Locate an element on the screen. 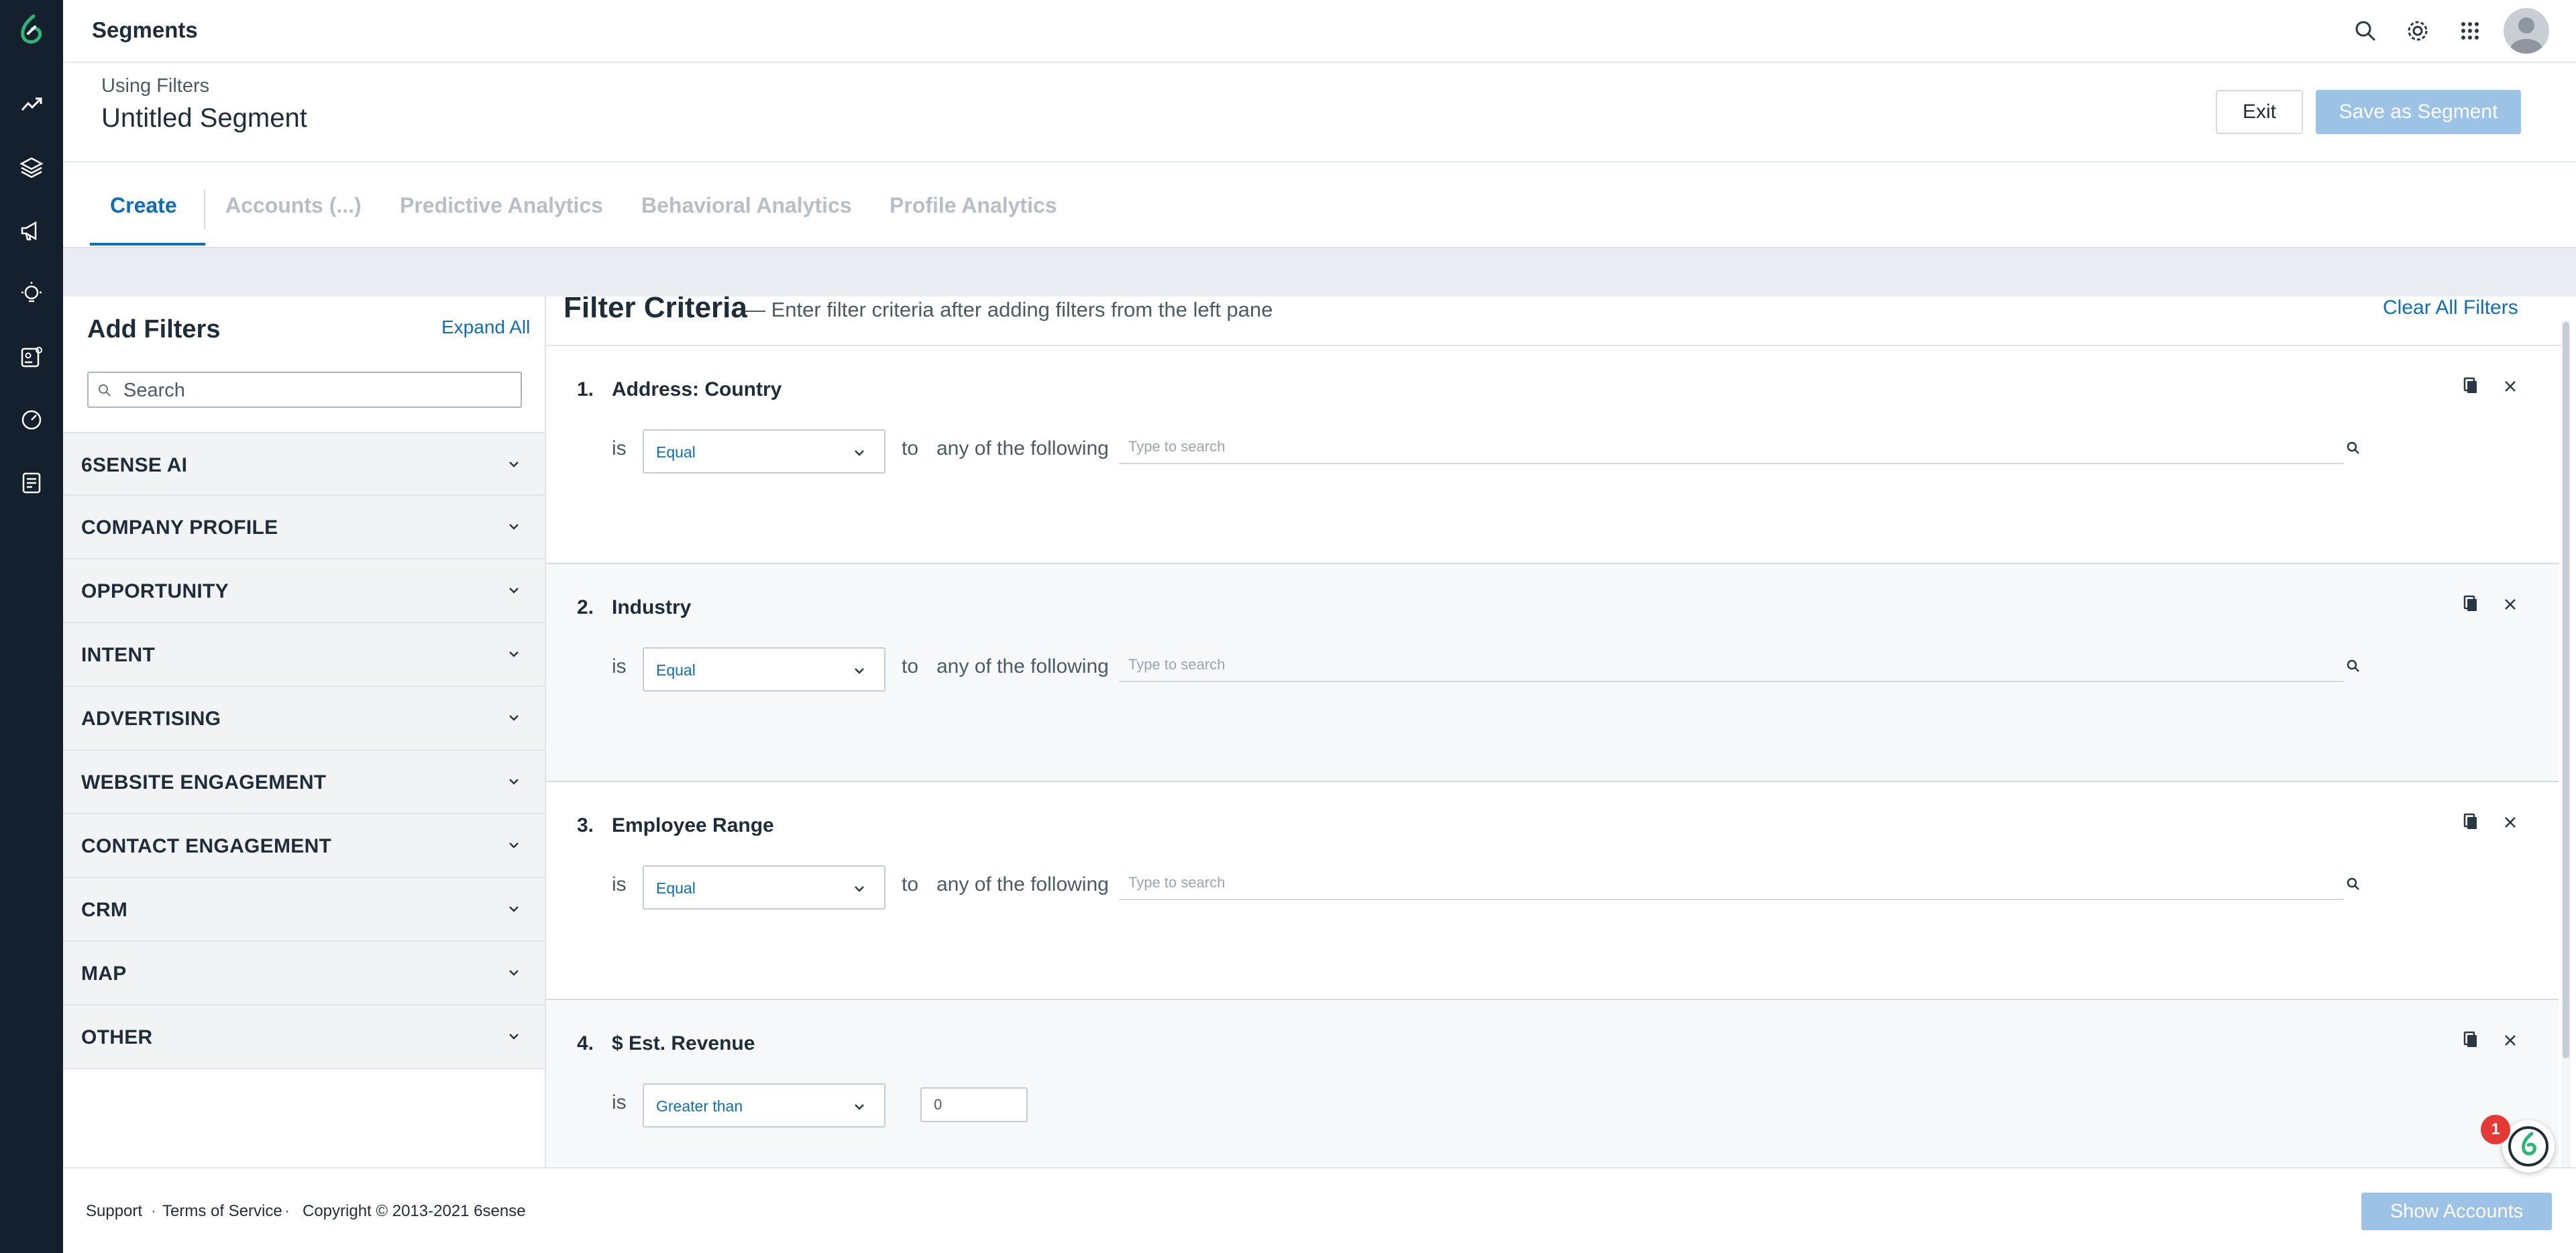 Image resolution: width=2576 pixels, height=1253 pixels. category-other: OTHER is located at coordinates (304, 1037).